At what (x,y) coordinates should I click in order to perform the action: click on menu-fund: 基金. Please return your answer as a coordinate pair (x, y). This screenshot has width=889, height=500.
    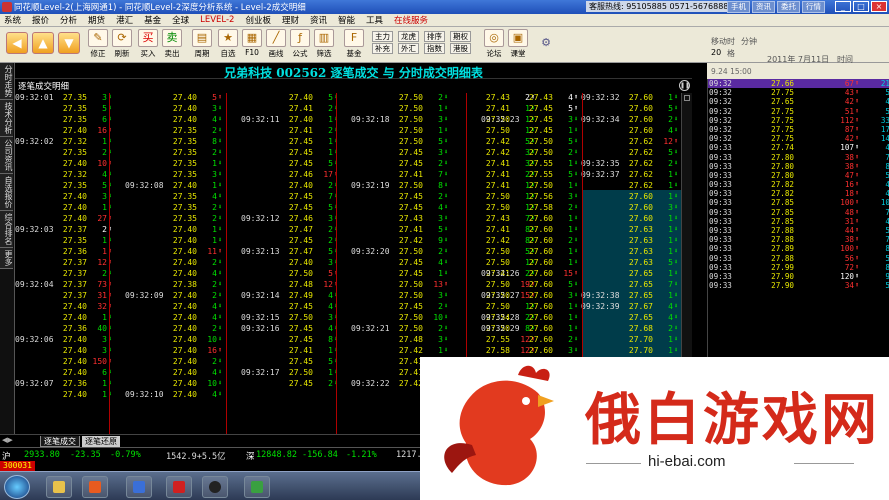
    Looking at the image, I should click on (152, 20).